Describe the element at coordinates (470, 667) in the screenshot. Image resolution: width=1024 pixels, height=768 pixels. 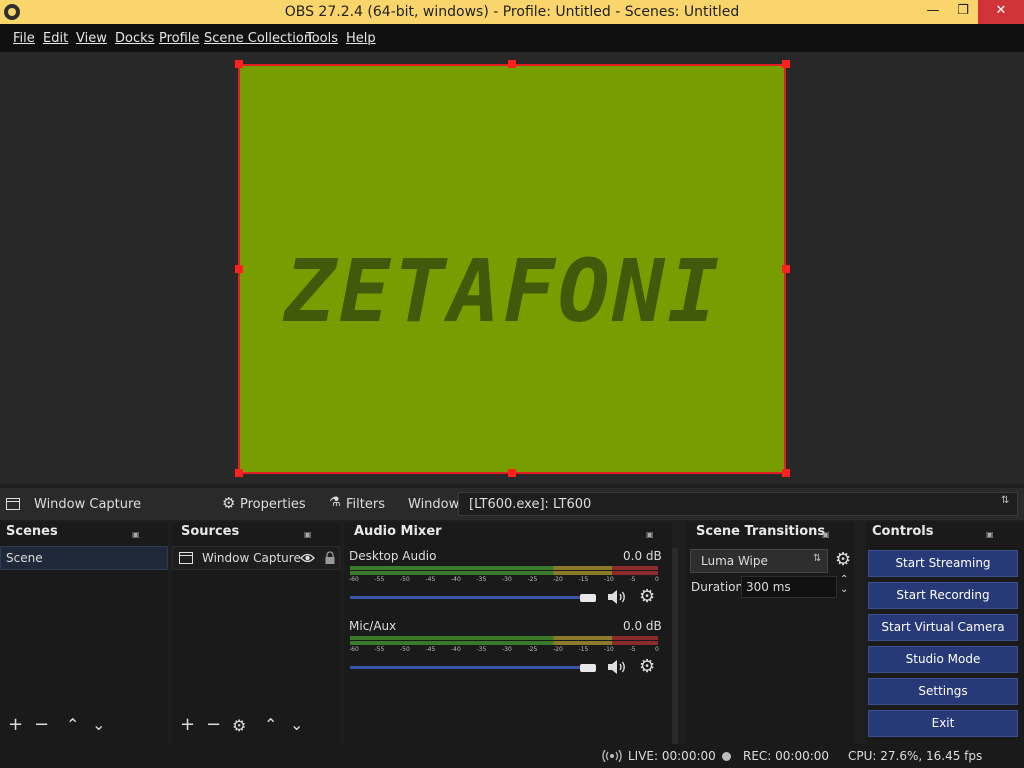
I see `mic-aux-volume-slider` at that location.